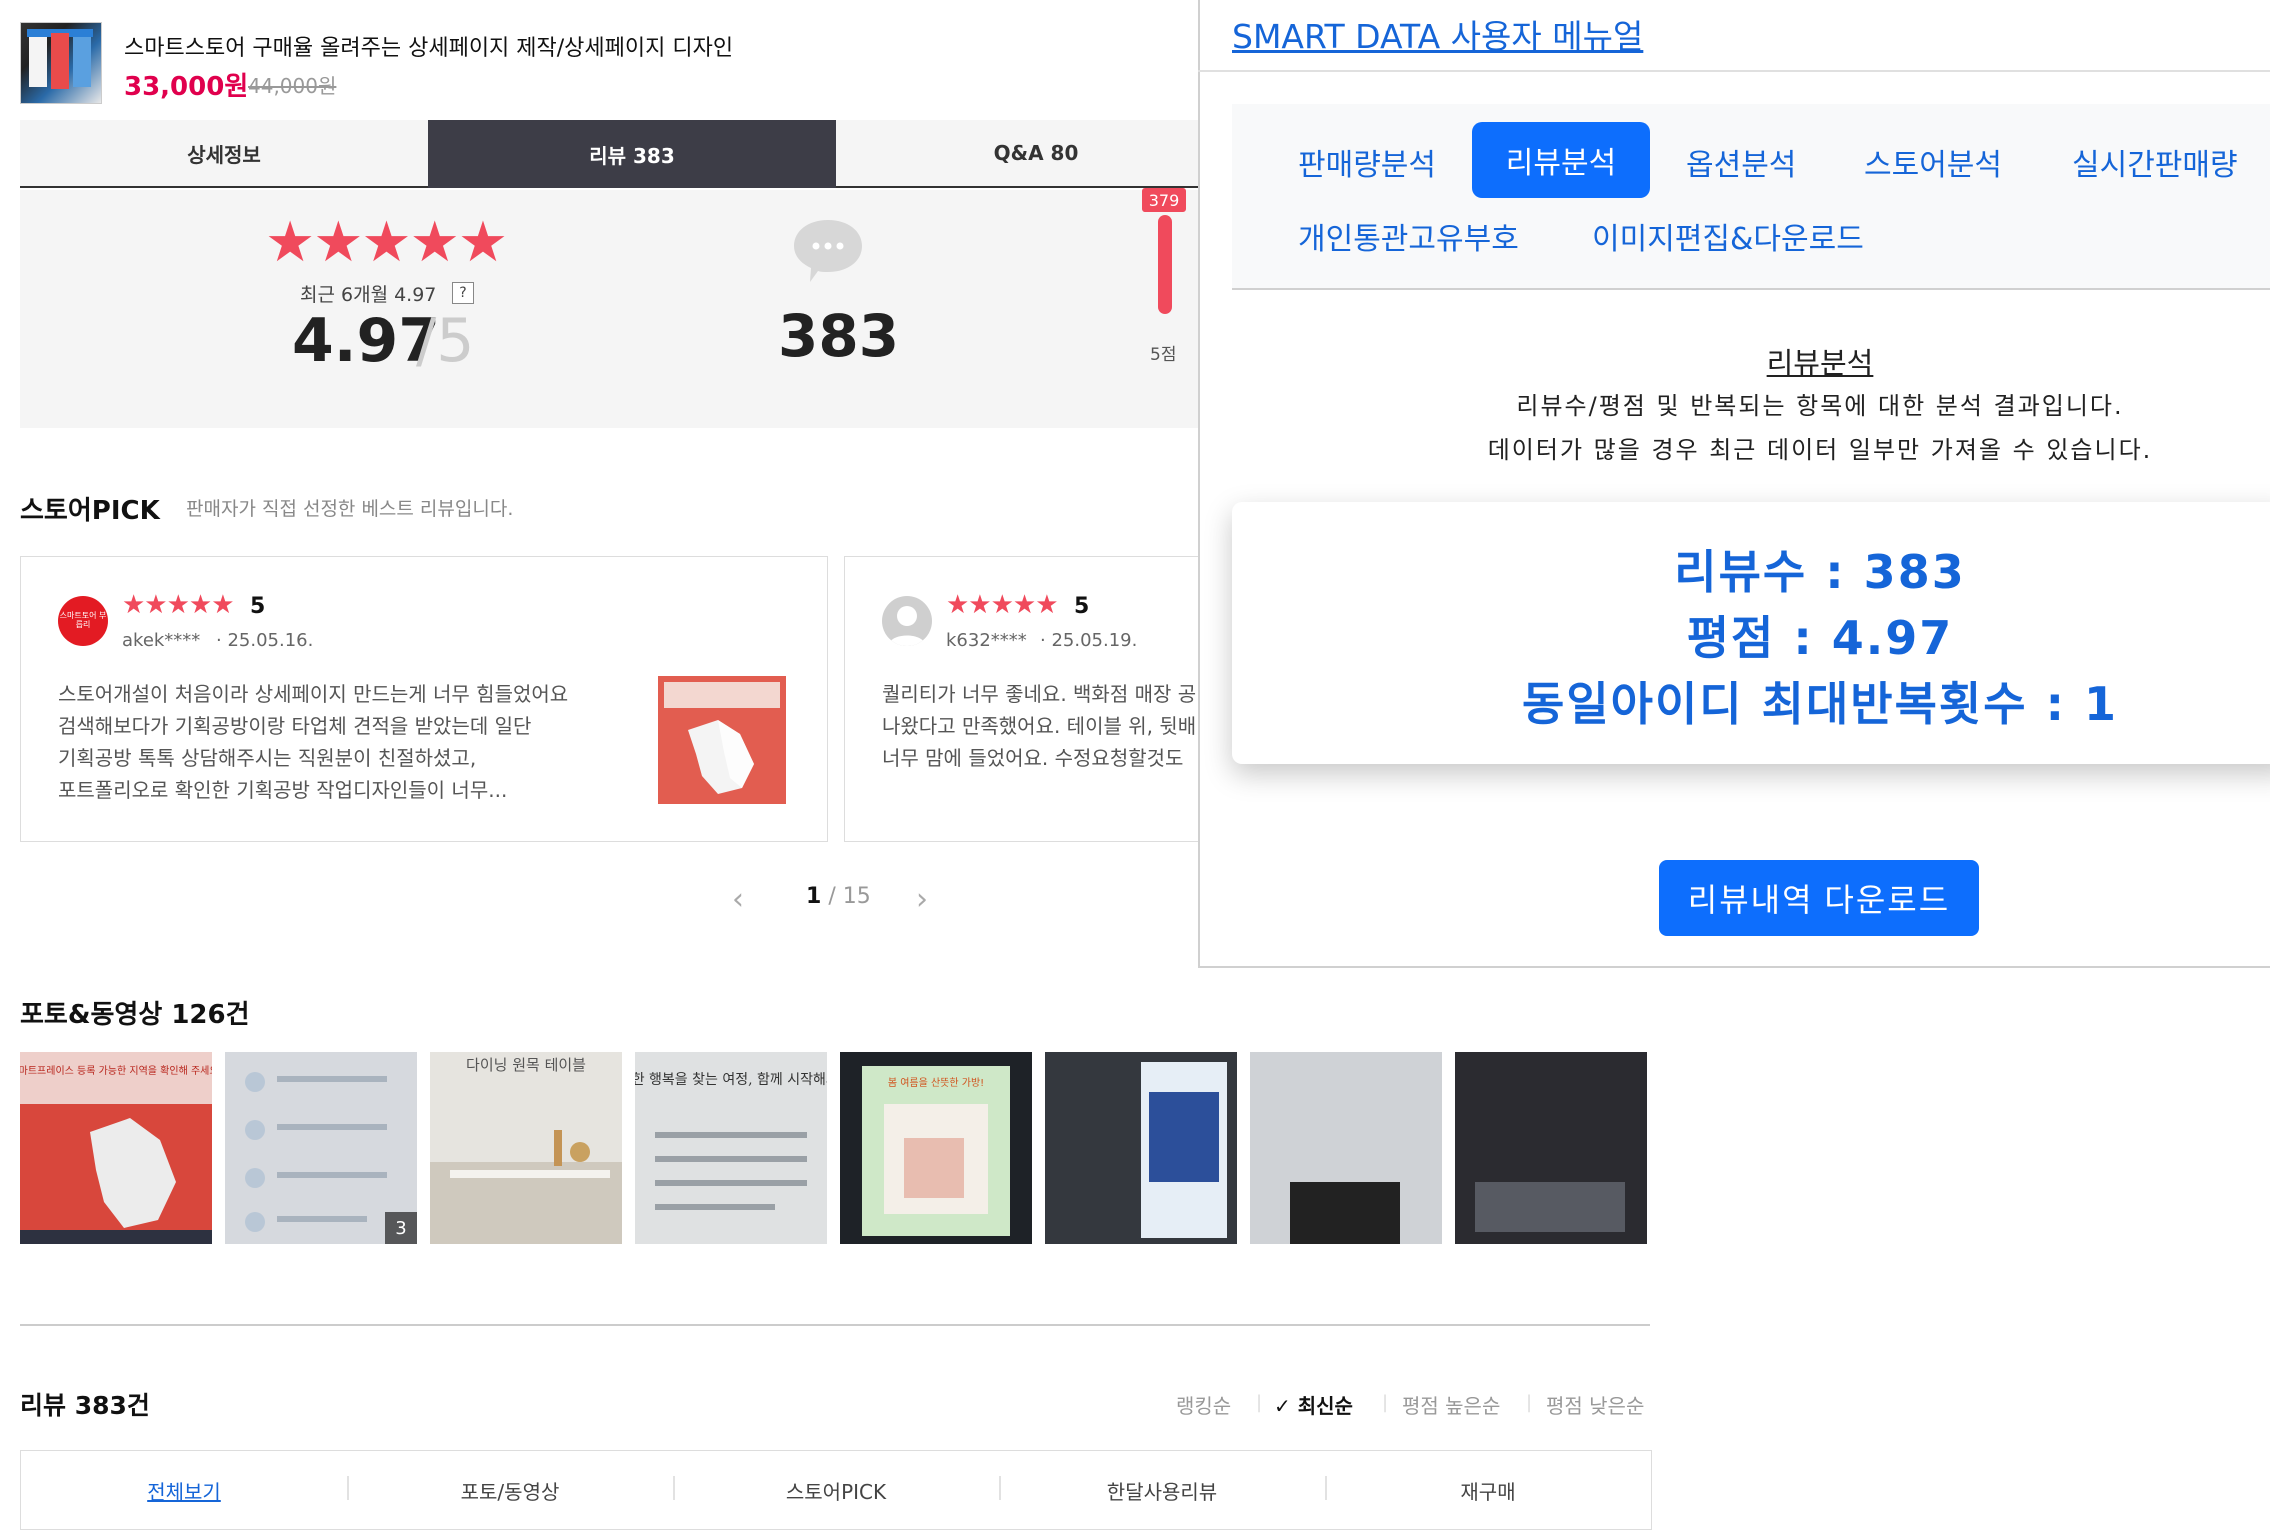  Describe the element at coordinates (186, 87) in the screenshot. I see `product-price: 33,000원` at that location.